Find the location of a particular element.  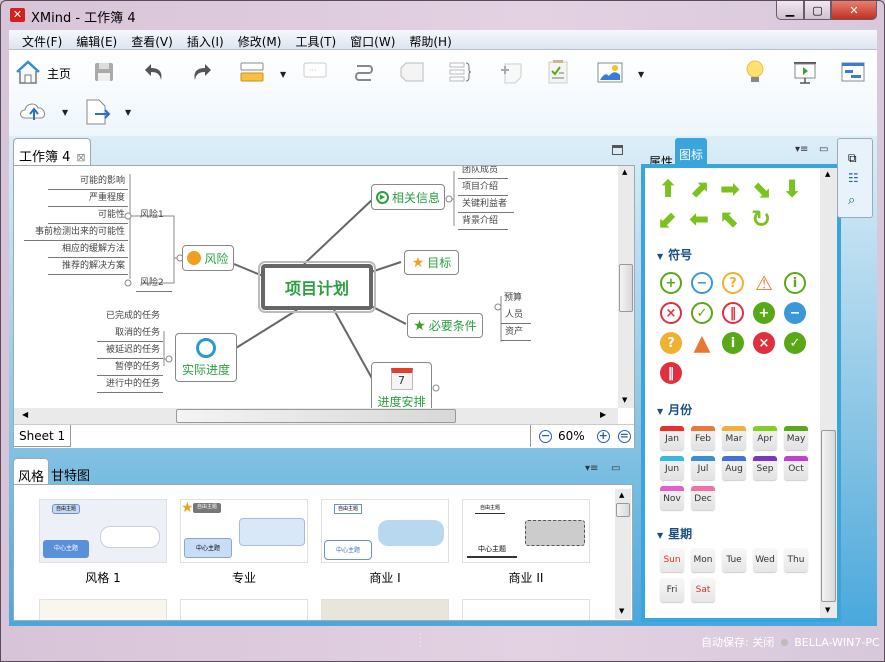

cross-solid-icon: × is located at coordinates (764, 343).